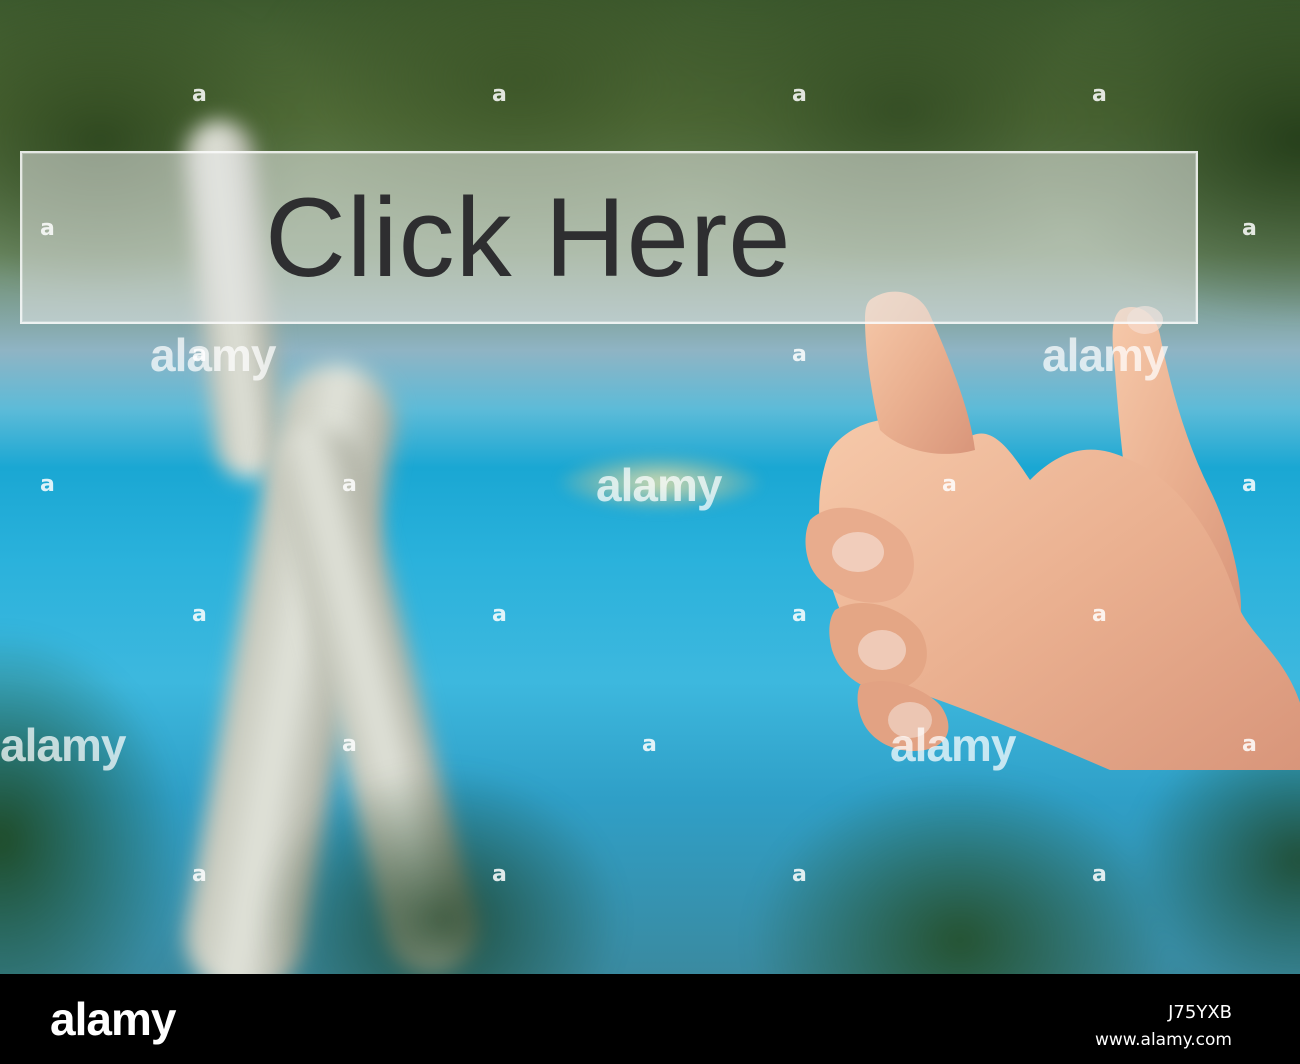 The width and height of the screenshot is (1300, 1064). What do you see at coordinates (528, 237) in the screenshot?
I see `button-label: Click Here` at bounding box center [528, 237].